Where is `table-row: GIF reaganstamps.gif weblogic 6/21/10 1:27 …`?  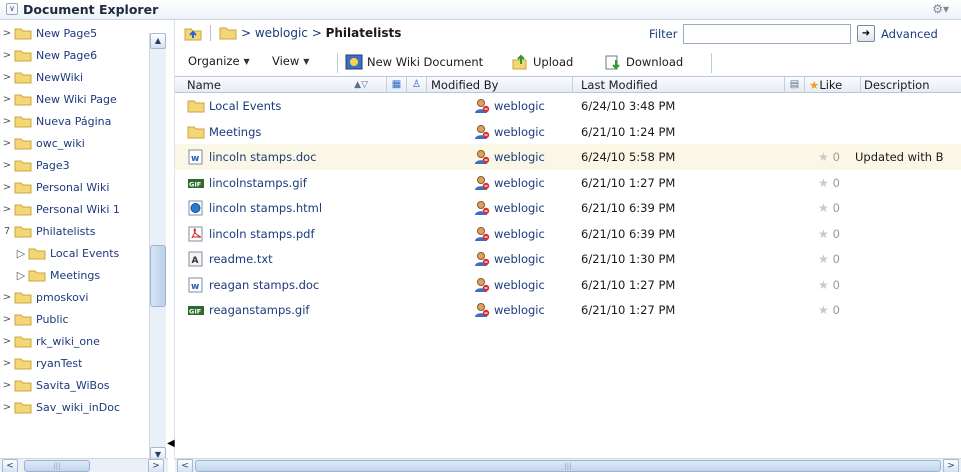
table-row: GIF reaganstamps.gif weblogic 6/21/10 1:27 … is located at coordinates (568, 310).